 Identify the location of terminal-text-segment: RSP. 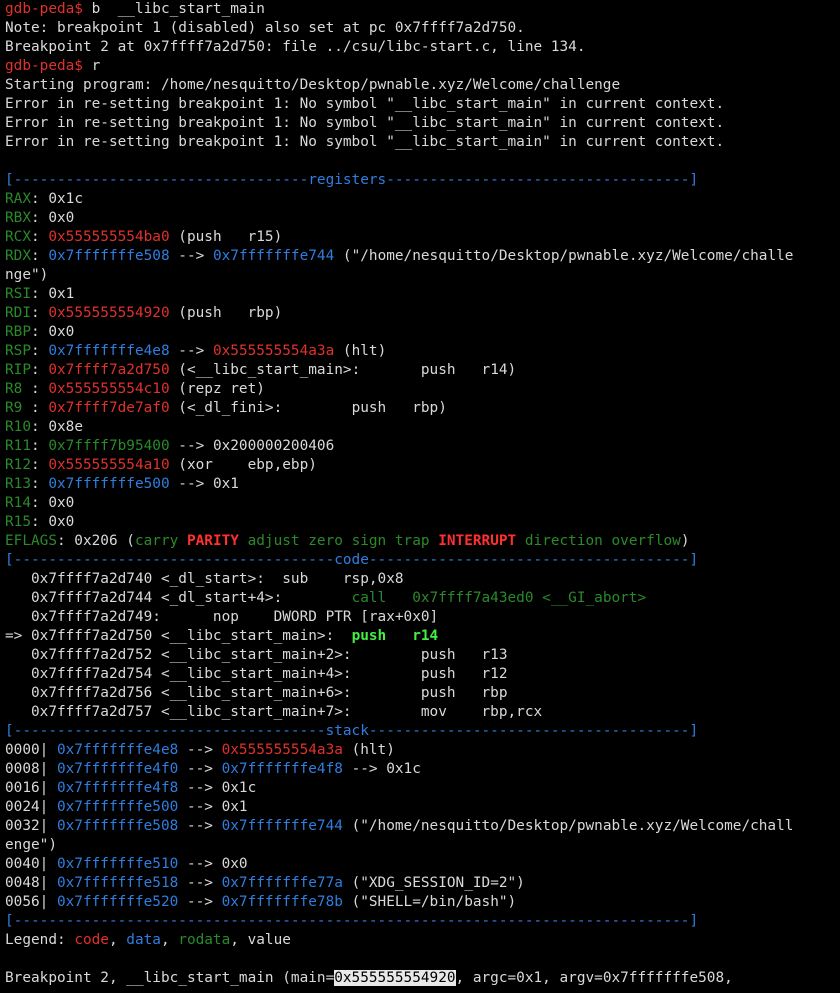
(18, 351).